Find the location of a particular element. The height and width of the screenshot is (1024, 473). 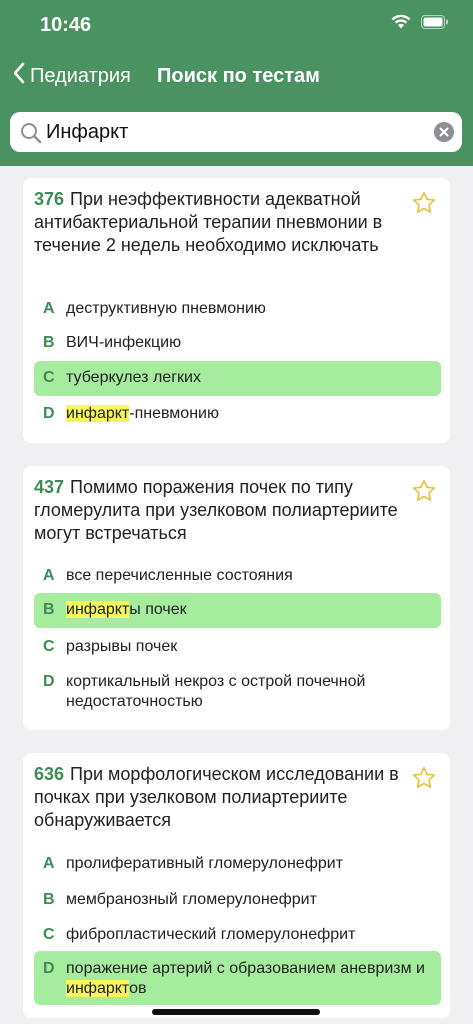

answer-option: A пролиферативный гломерулонефрит is located at coordinates (237, 864).